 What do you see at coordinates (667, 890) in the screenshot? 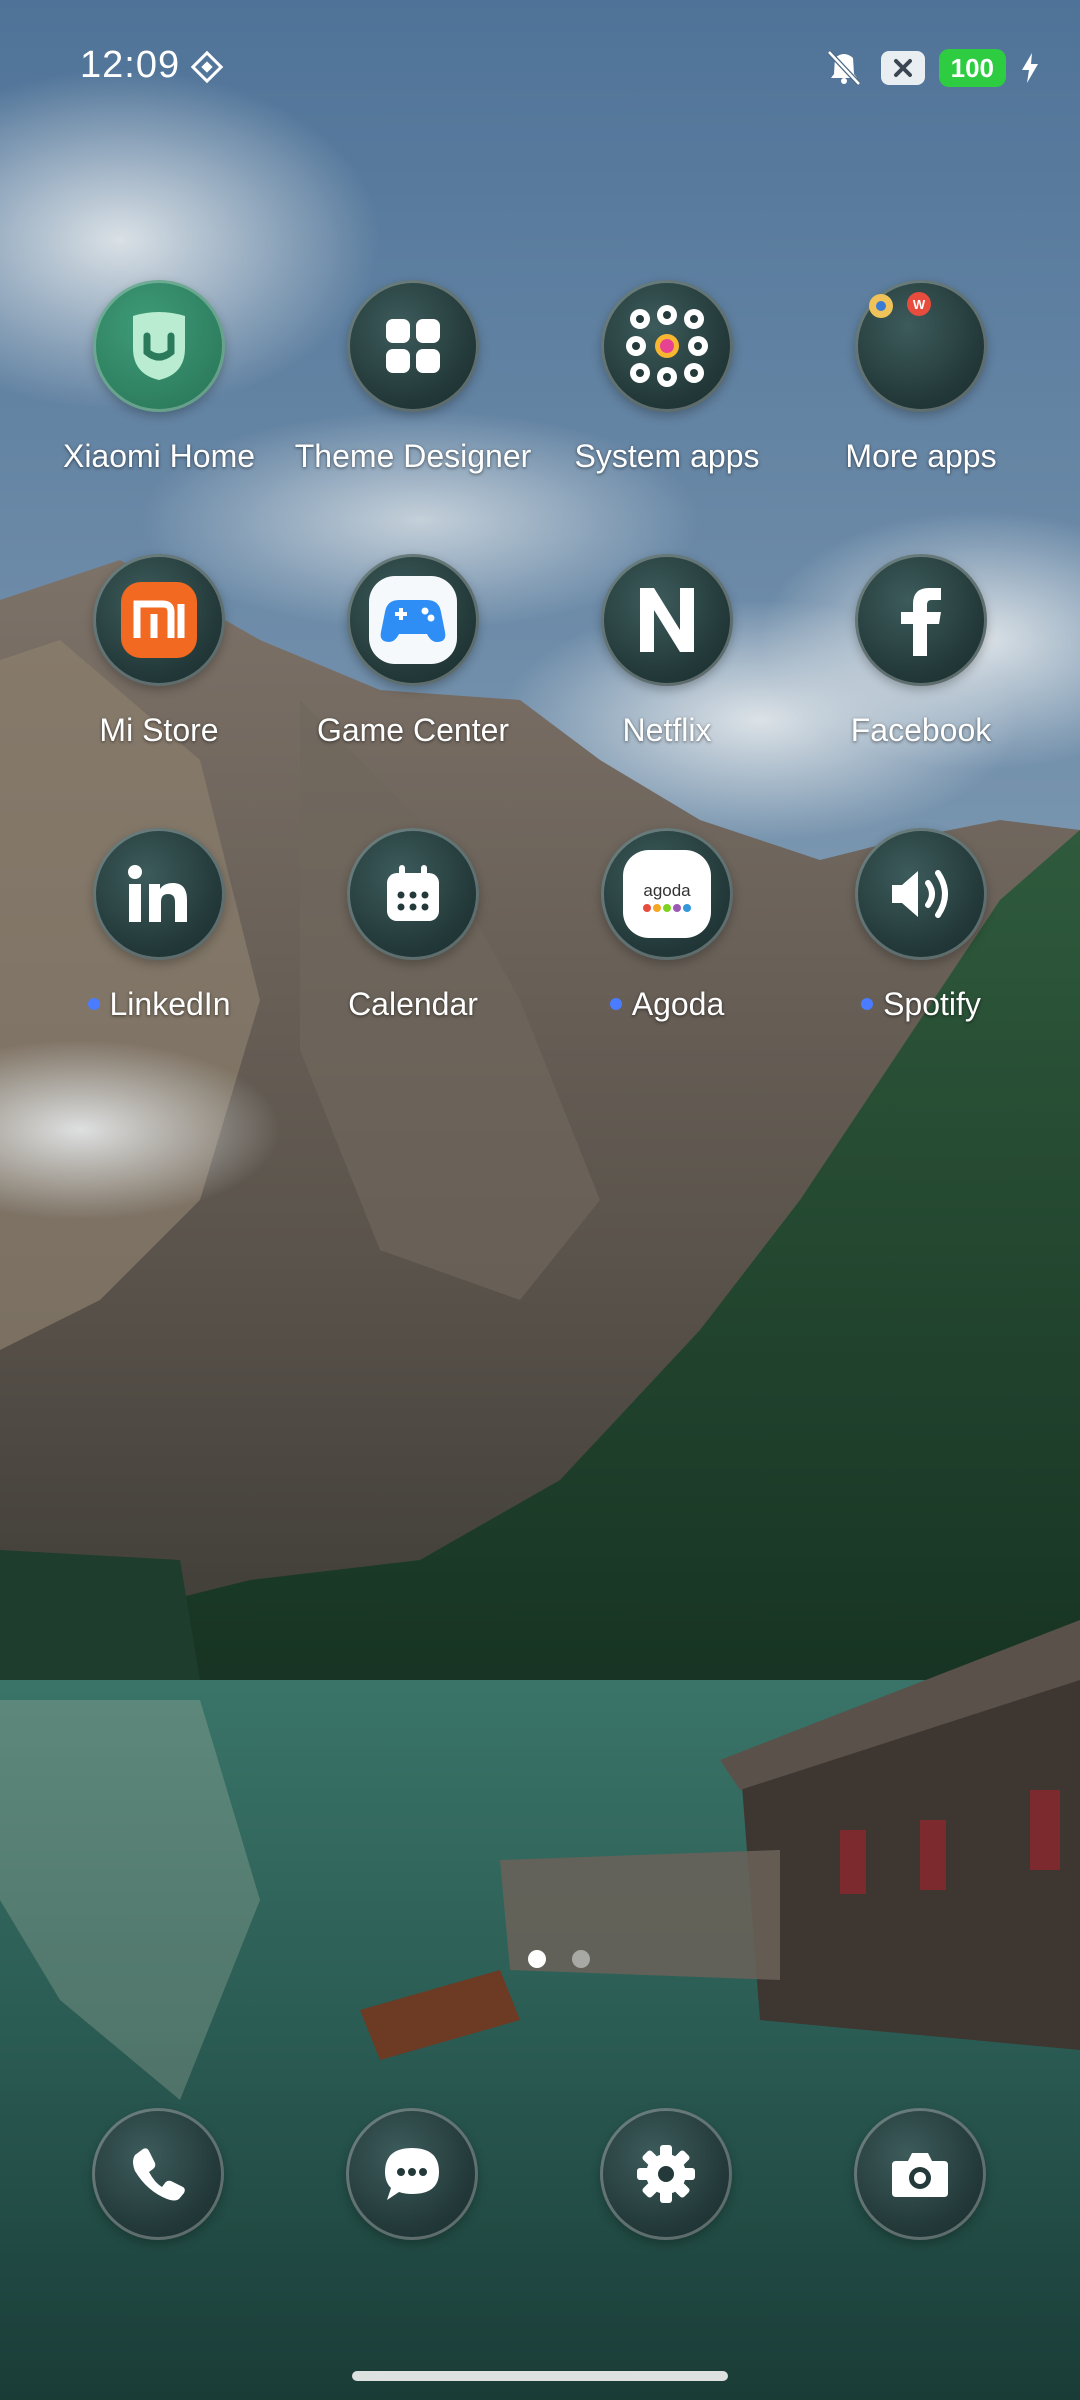
I see `svg-text: agoda` at bounding box center [667, 890].